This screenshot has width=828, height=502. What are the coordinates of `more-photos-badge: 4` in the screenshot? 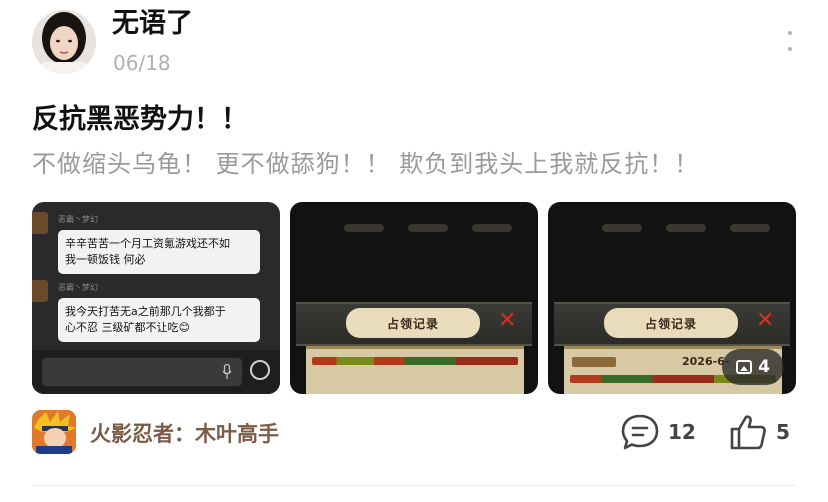 It's located at (753, 367).